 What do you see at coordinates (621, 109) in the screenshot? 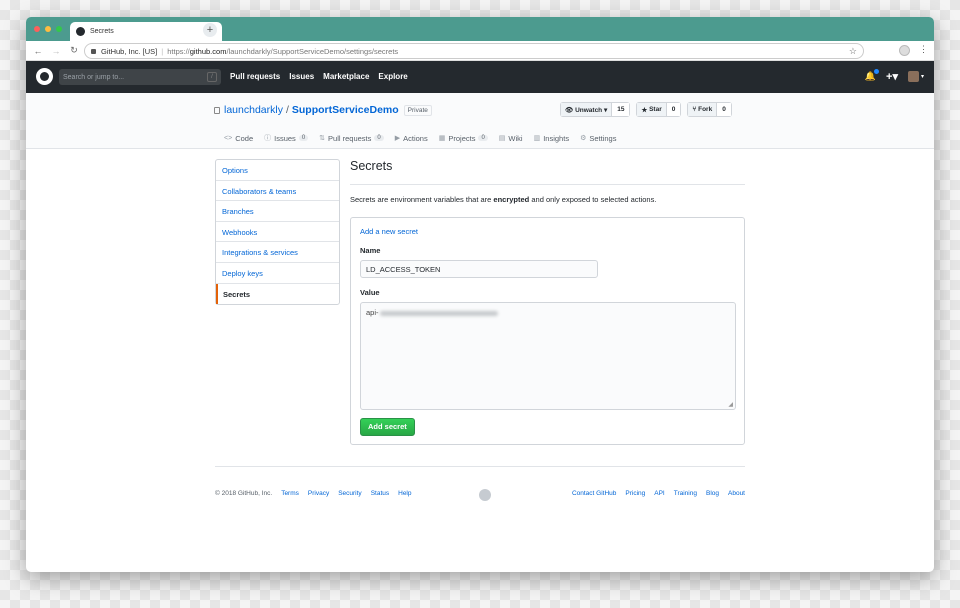
I see `watchers-count: 15` at bounding box center [621, 109].